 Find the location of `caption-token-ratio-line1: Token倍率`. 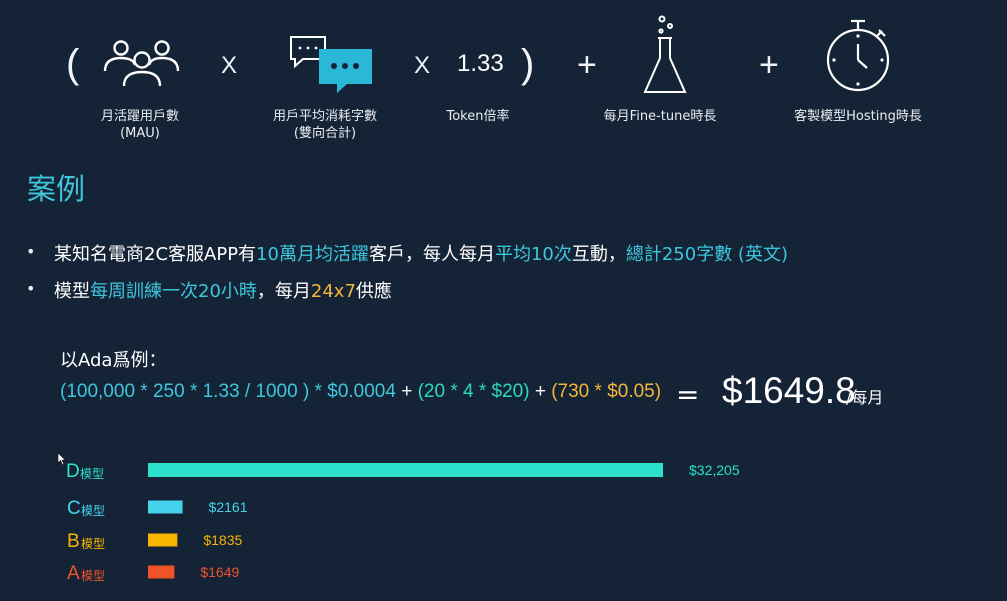

caption-token-ratio-line1: Token倍率 is located at coordinates (478, 116).